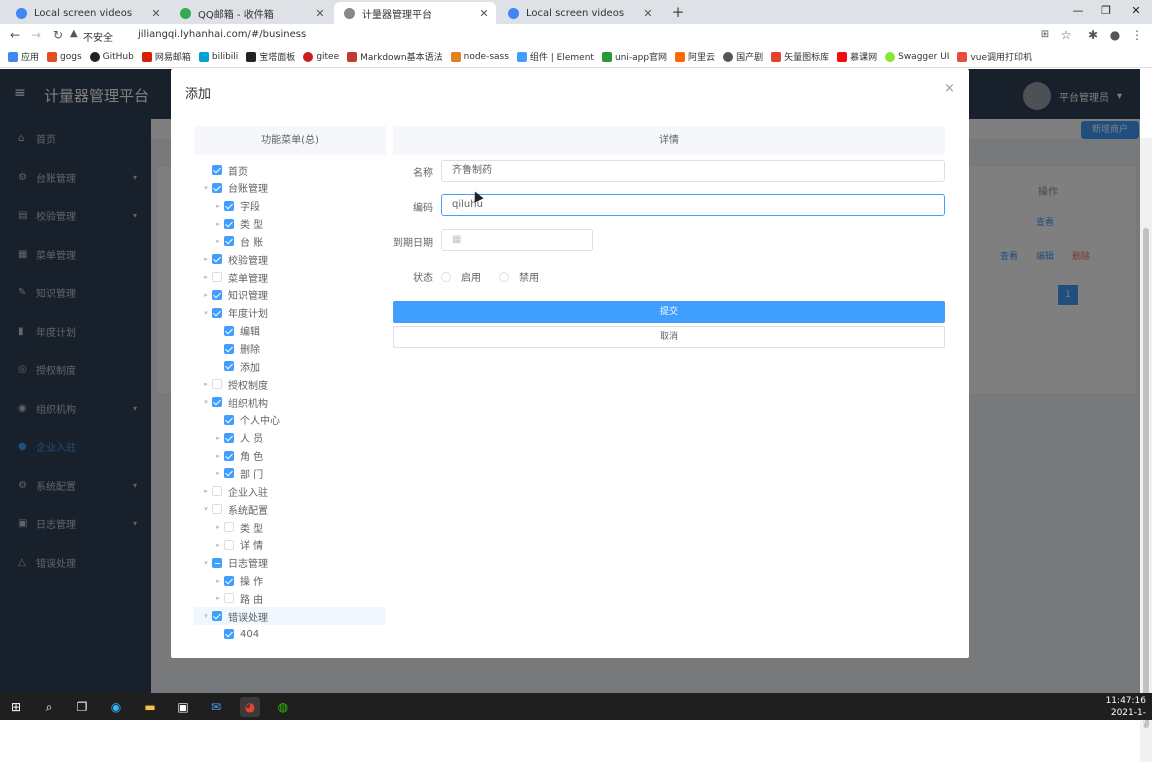 This screenshot has width=1152, height=762. What do you see at coordinates (917, 56) in the screenshot?
I see `bookmark: Swagger UI` at bounding box center [917, 56].